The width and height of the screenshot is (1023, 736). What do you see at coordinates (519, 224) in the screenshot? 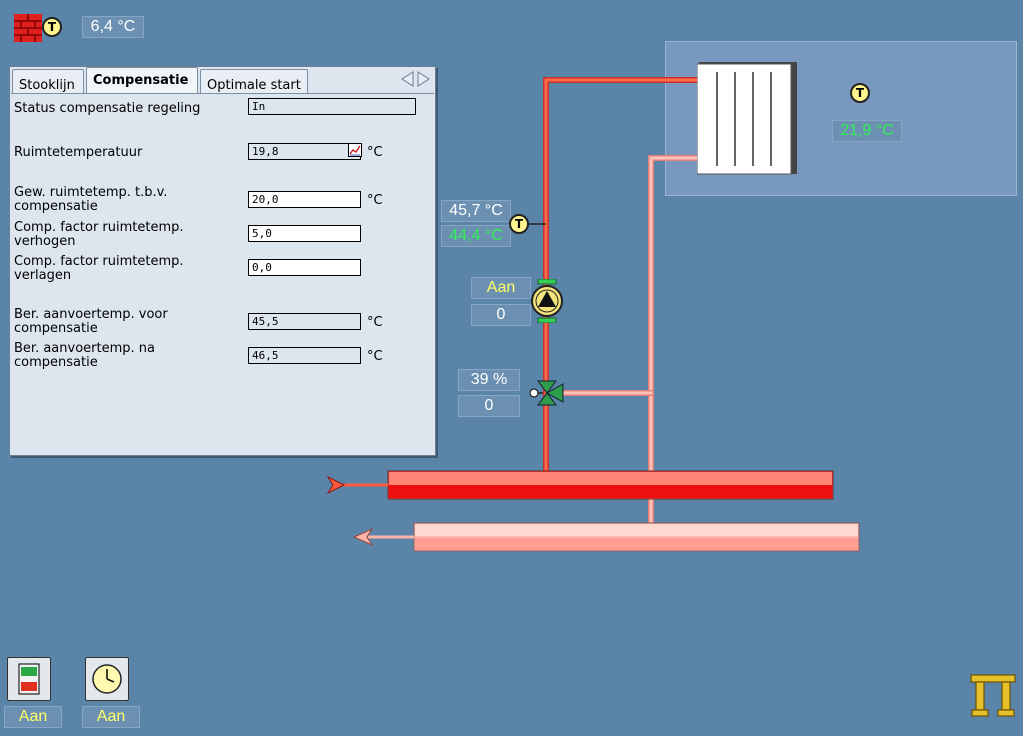
I see `supply-sensor-icon: T` at bounding box center [519, 224].